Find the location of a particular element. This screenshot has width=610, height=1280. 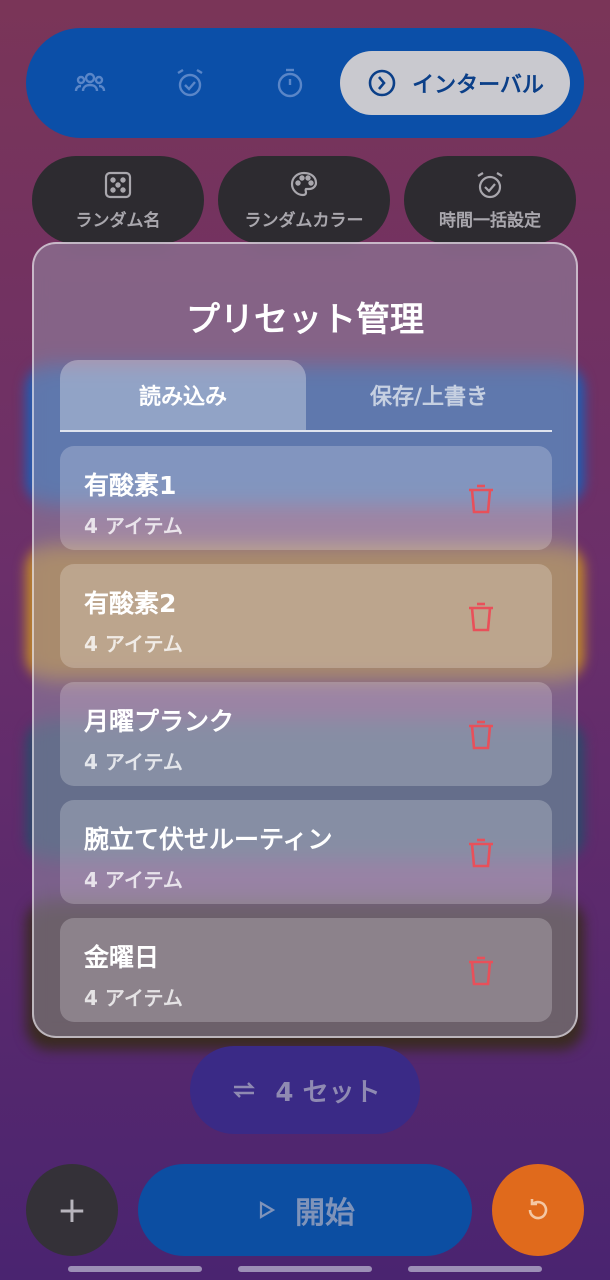

mode-stopwatch-button is located at coordinates (290, 83).